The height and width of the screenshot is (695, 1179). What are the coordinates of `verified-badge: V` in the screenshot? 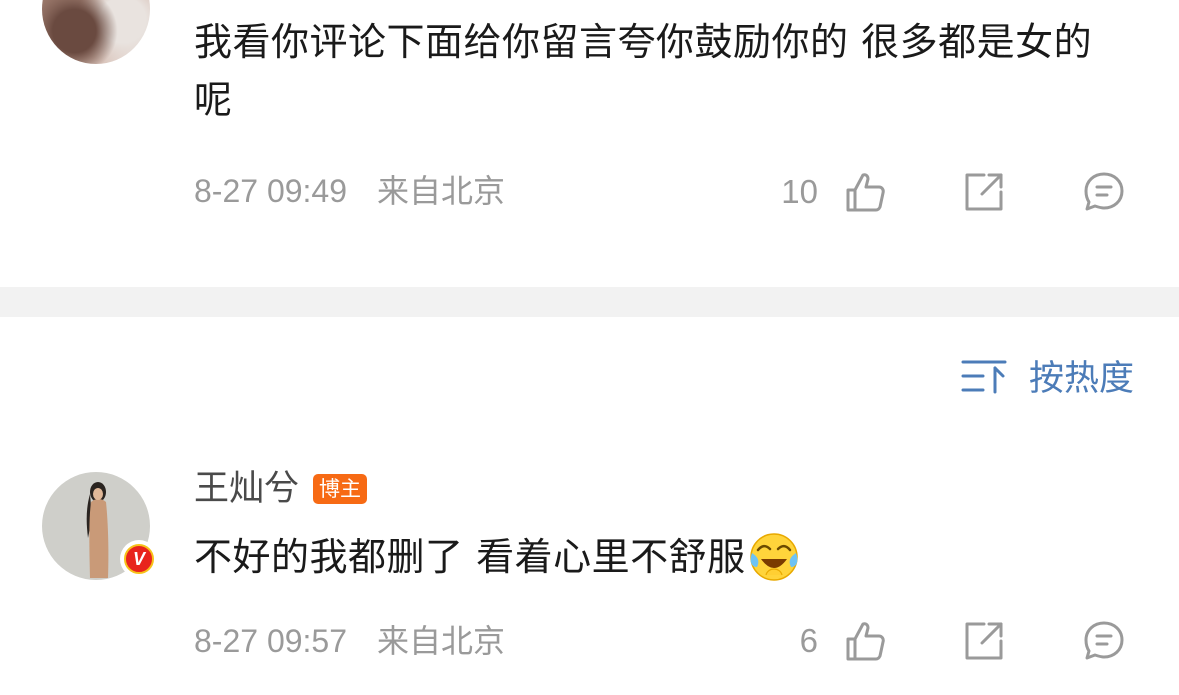 It's located at (139, 559).